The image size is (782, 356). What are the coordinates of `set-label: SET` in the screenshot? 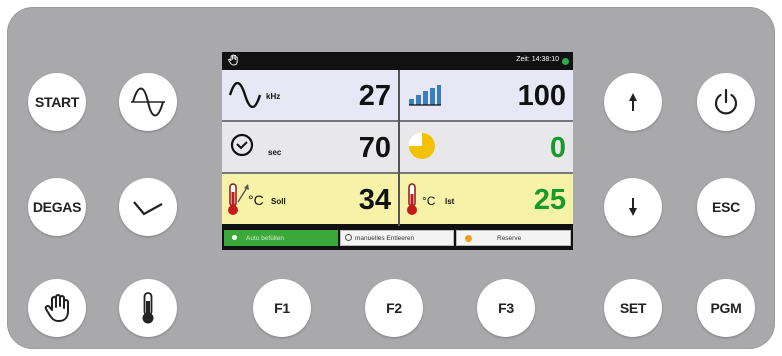 It's located at (633, 308).